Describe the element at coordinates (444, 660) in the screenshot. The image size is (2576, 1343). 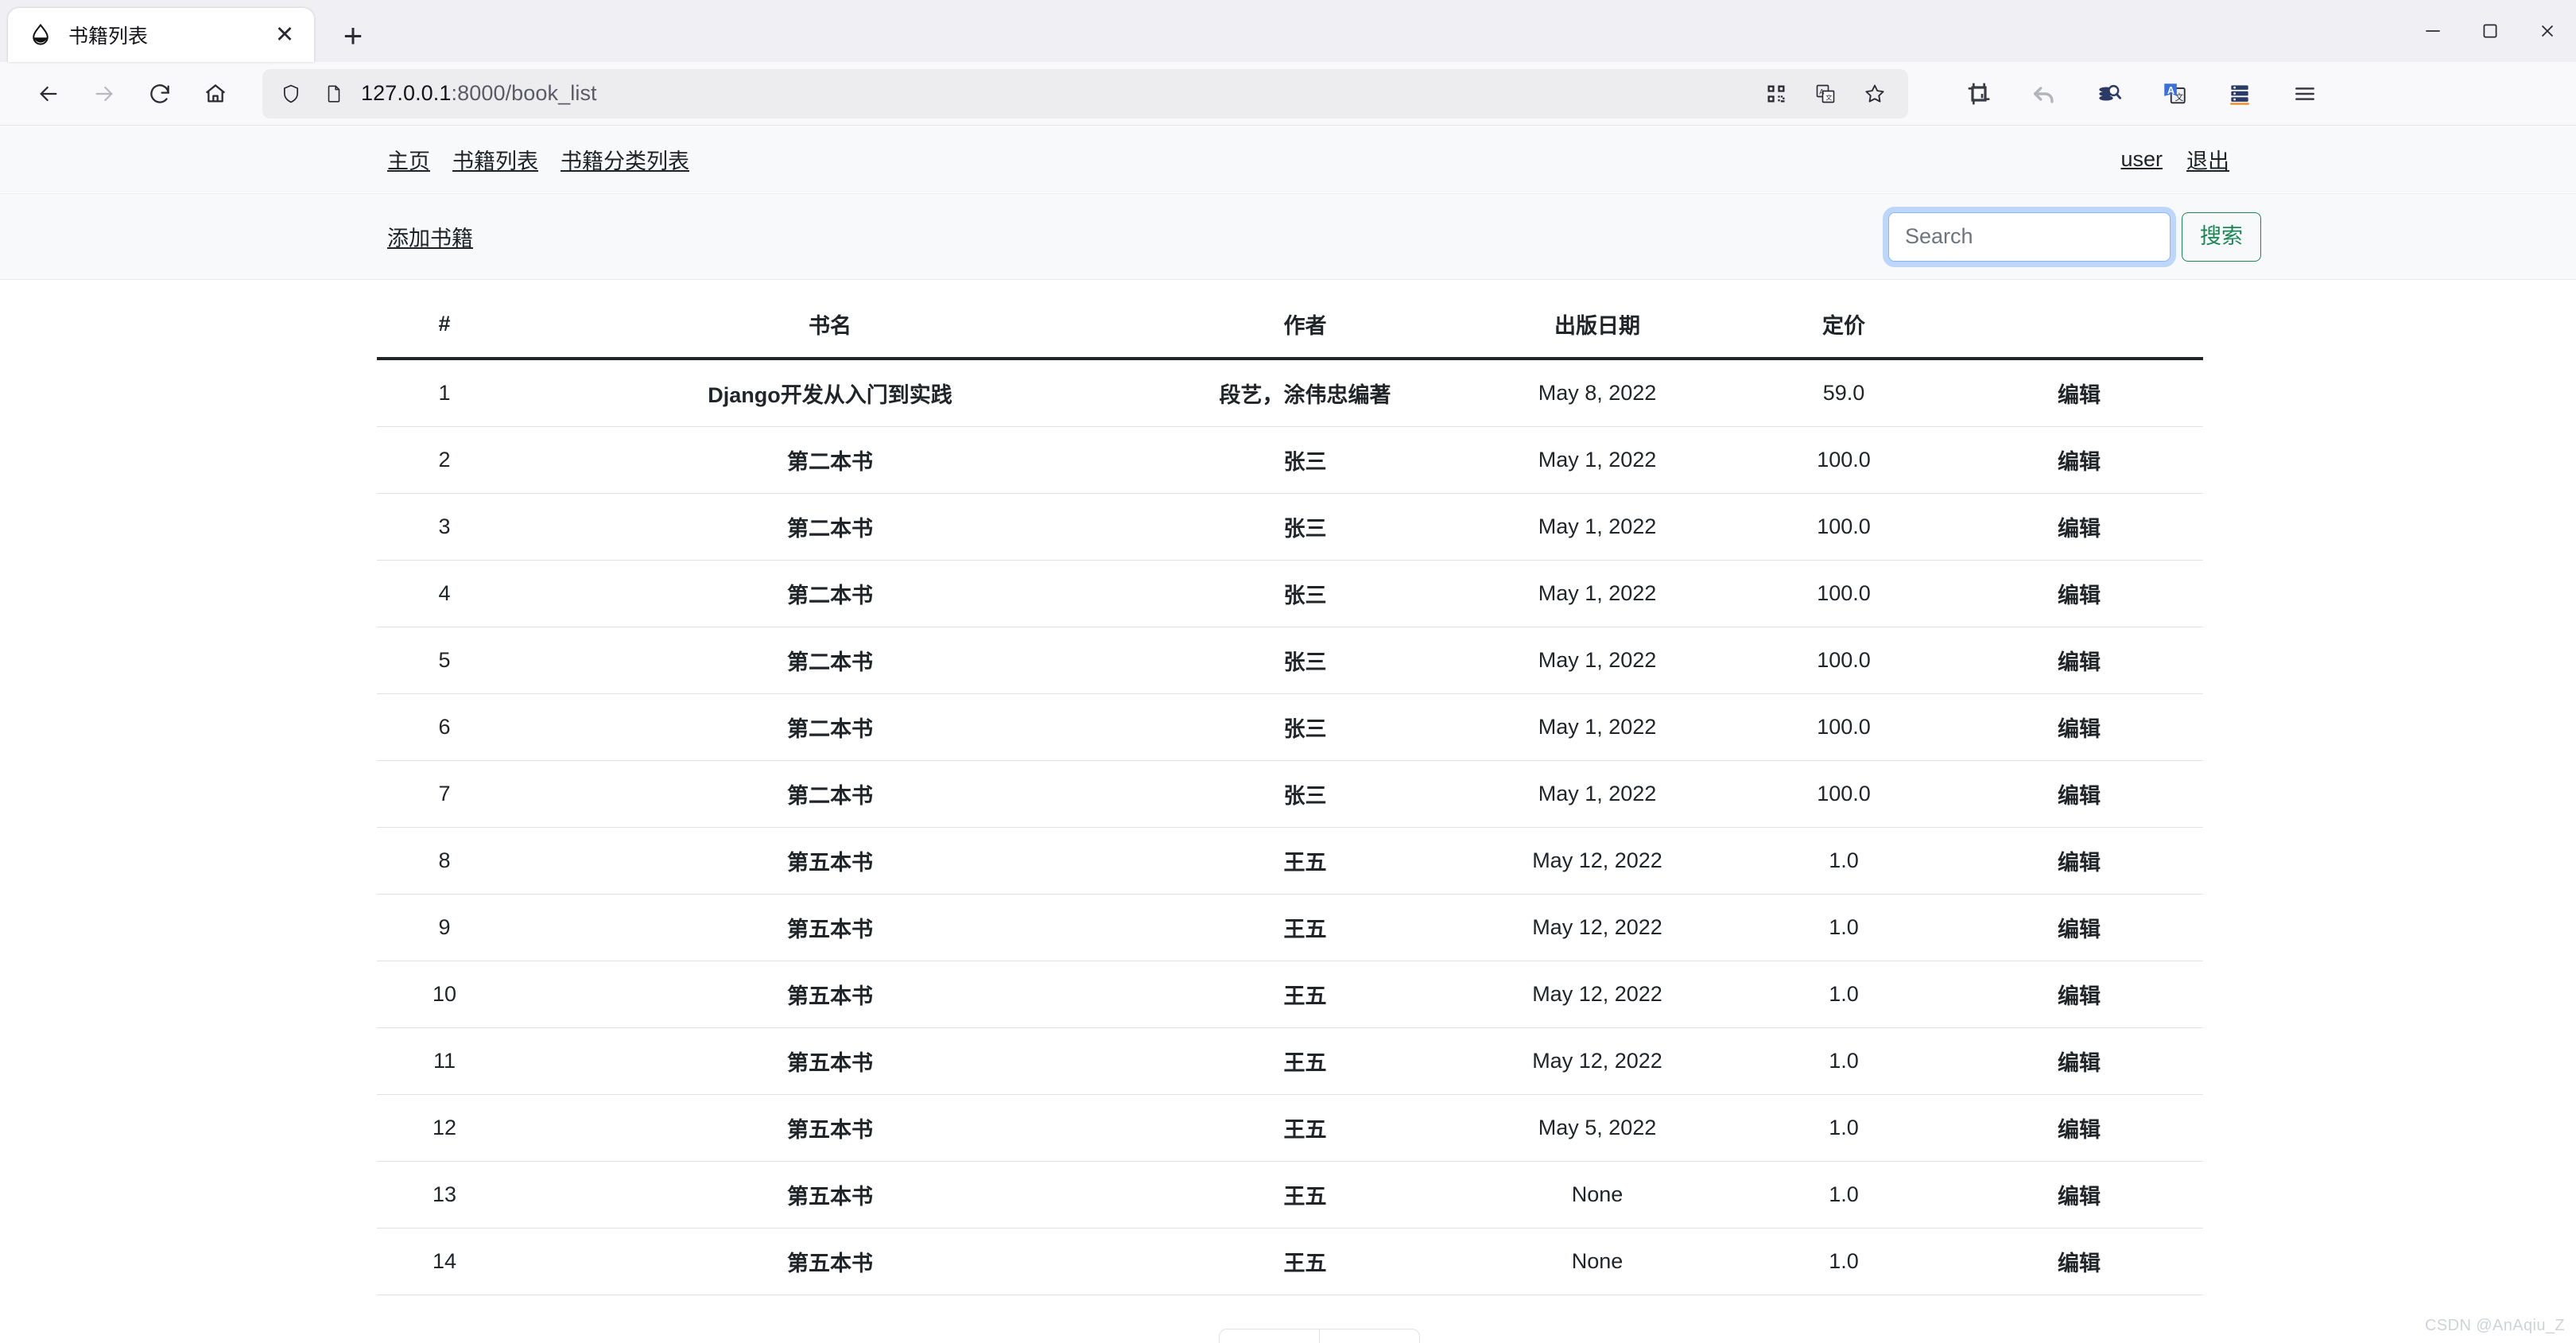
I see `cell-index: 5` at that location.